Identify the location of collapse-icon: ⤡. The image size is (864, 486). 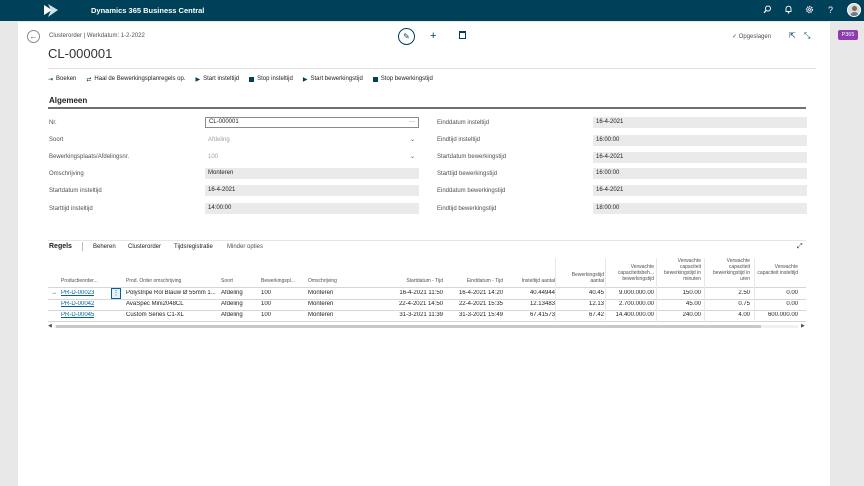
(807, 36).